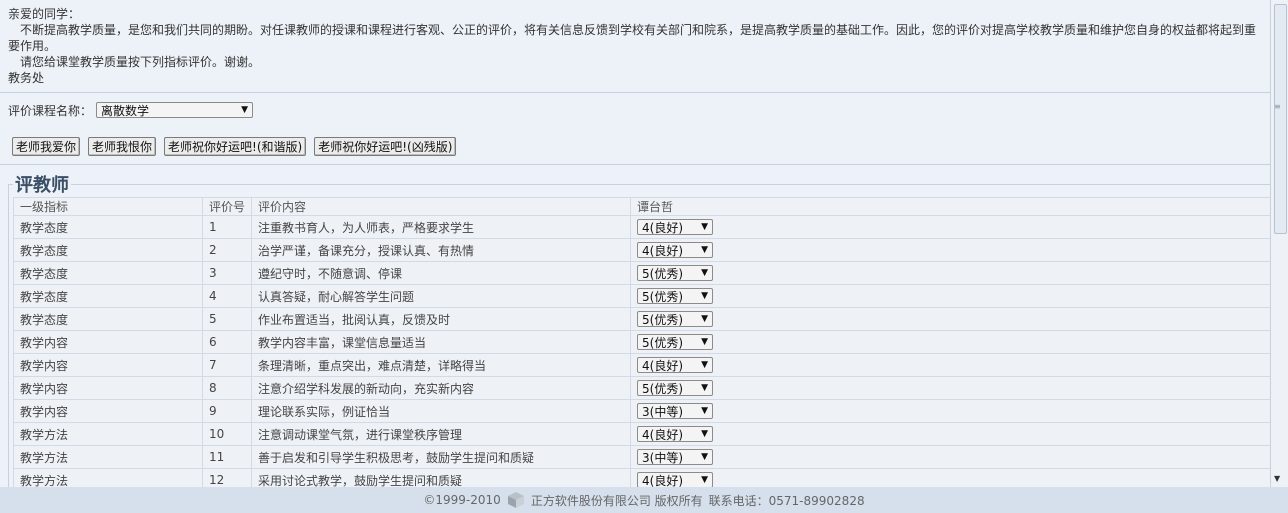 This screenshot has width=1288, height=513. What do you see at coordinates (441, 342) in the screenshot?
I see `row-content: 教学内容丰富，课堂信息量适当` at bounding box center [441, 342].